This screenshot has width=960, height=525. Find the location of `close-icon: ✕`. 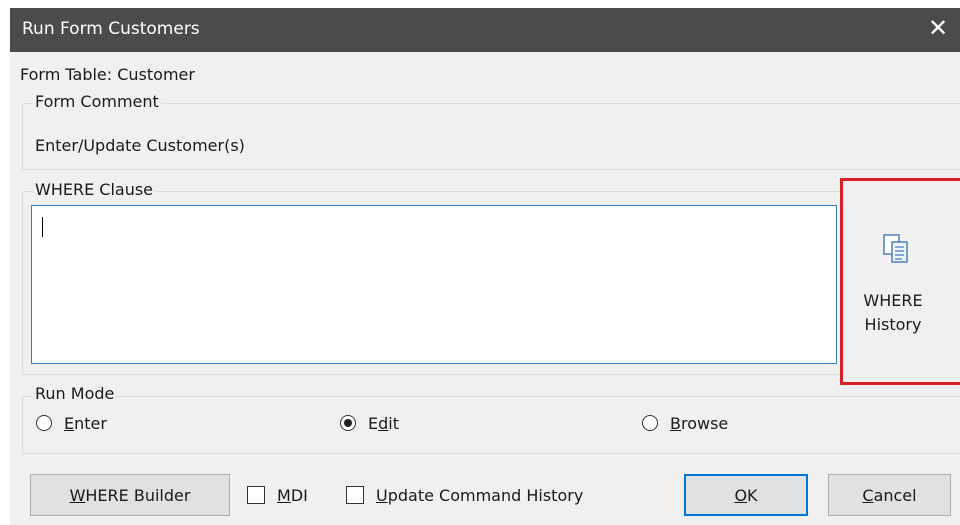

close-icon: ✕ is located at coordinates (938, 28).